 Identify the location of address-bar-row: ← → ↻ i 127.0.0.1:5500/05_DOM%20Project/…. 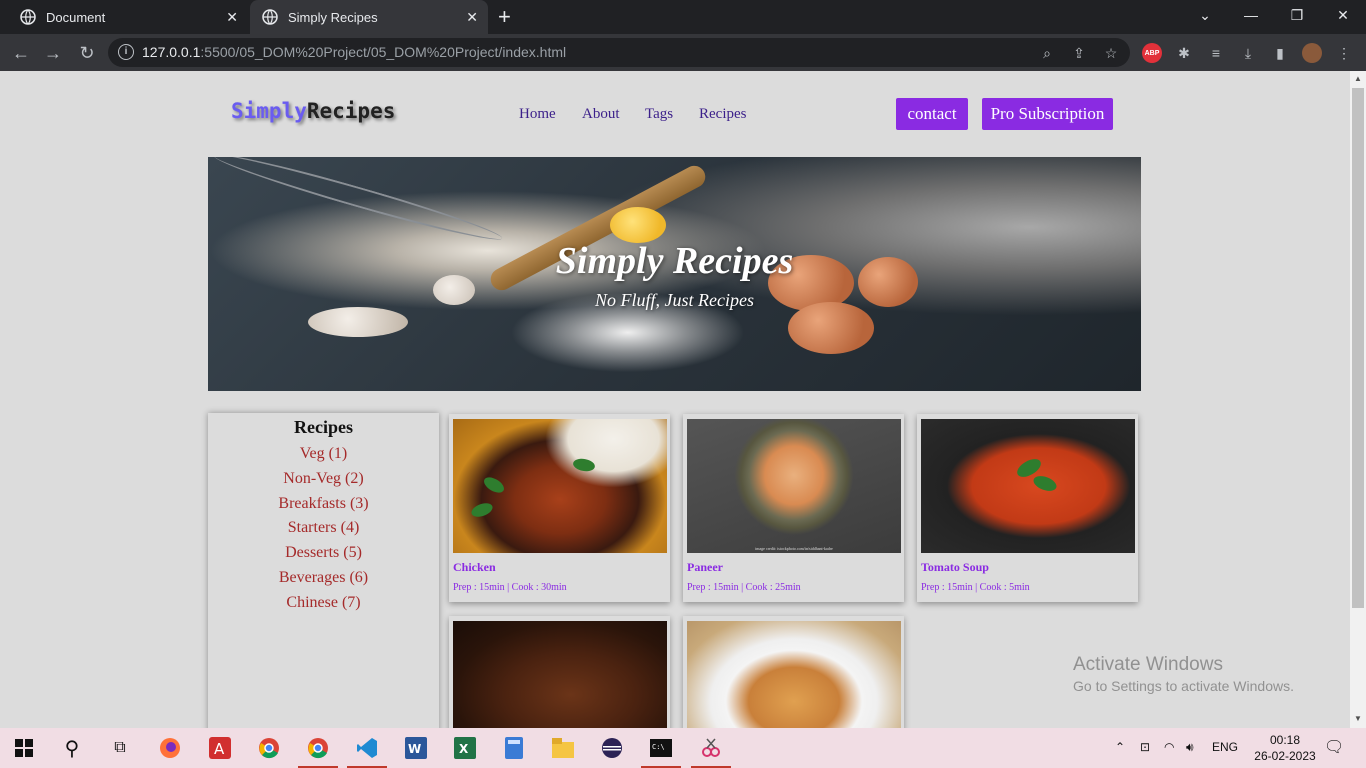
(683, 52).